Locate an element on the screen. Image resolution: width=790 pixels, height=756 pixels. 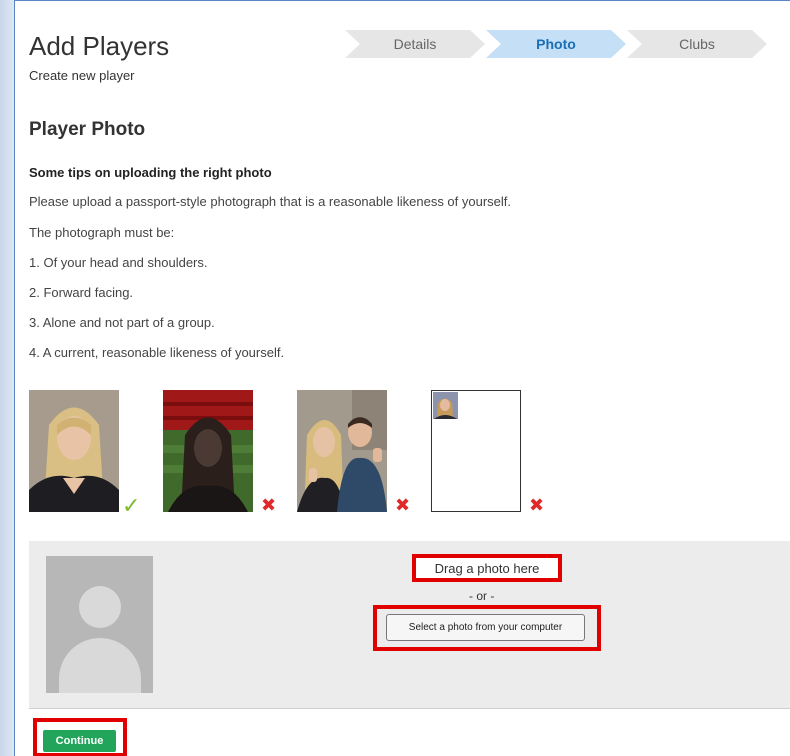
avatar-placeholder is located at coordinates (99, 624).